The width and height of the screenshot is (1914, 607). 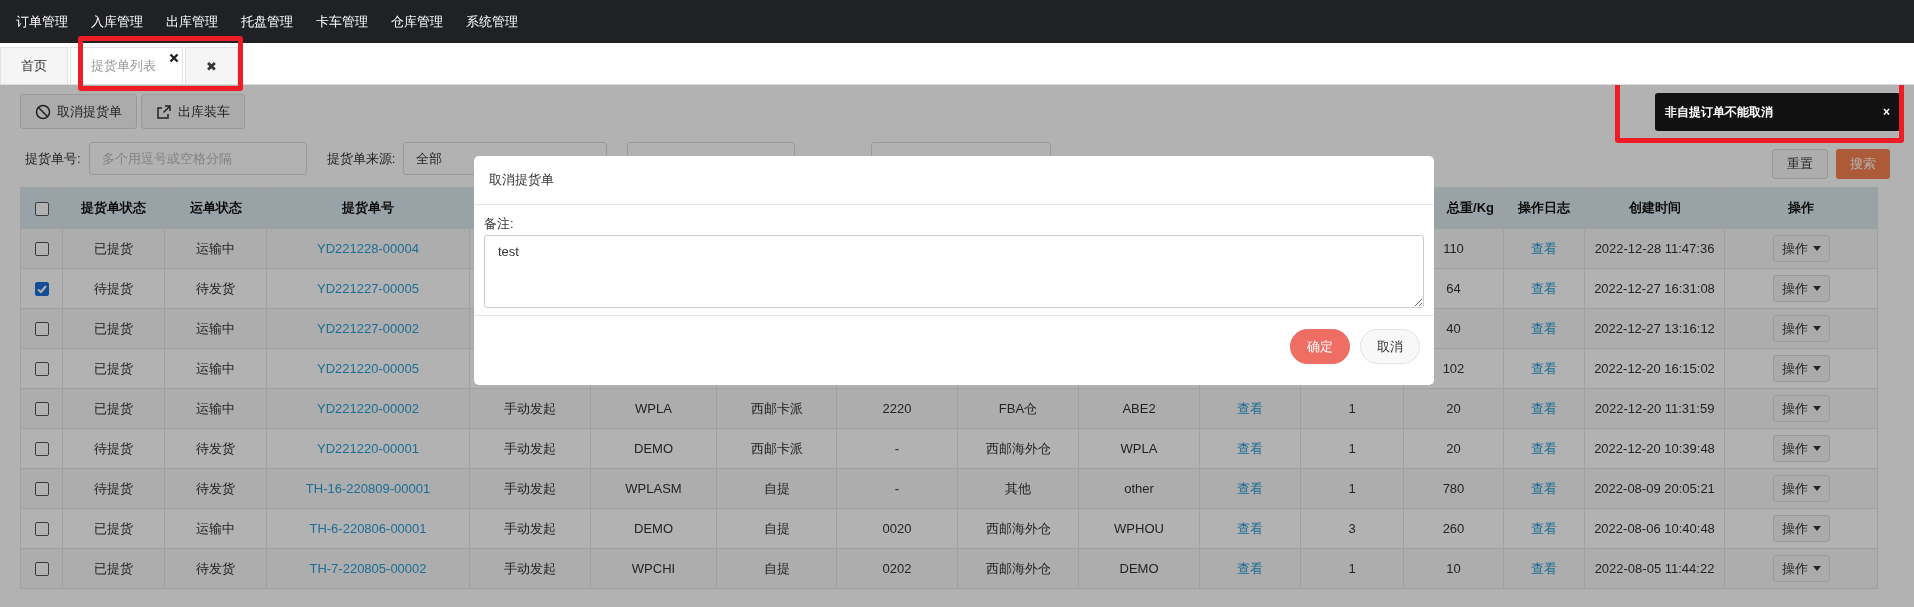 I want to click on order-number-link: YD221227-00005, so click(x=368, y=288).